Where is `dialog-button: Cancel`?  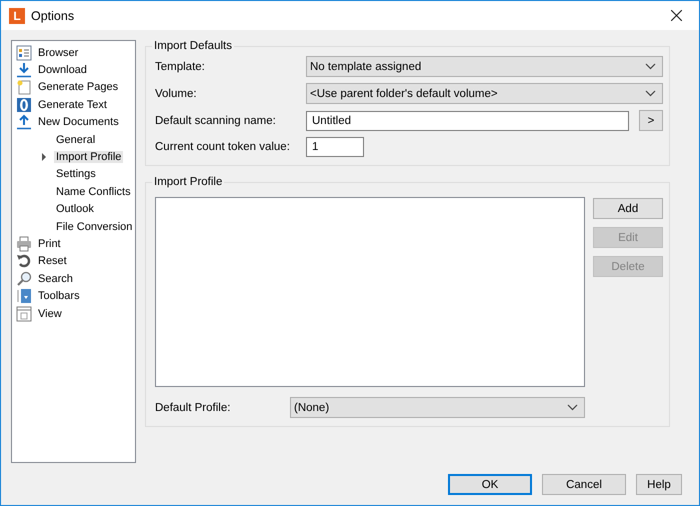
dialog-button: Cancel is located at coordinates (584, 484).